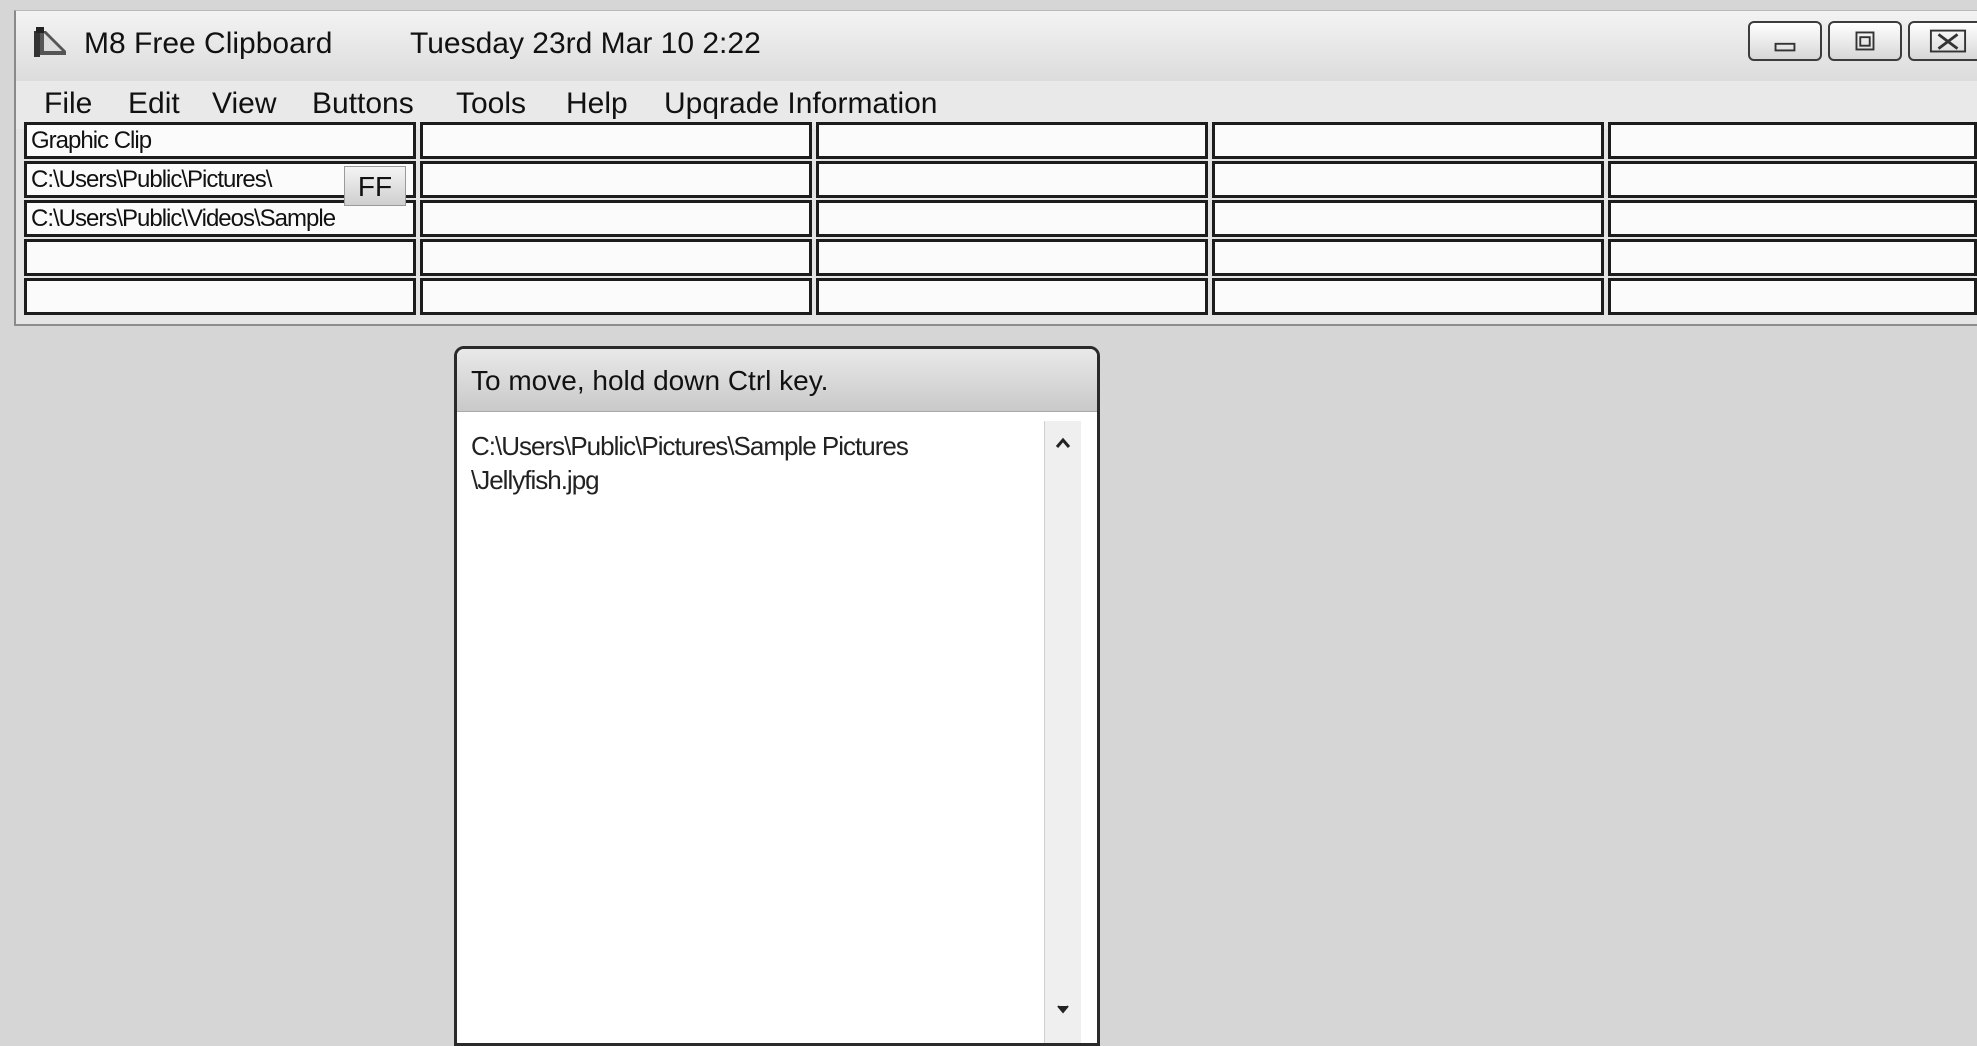 This screenshot has height=1046, width=1977. I want to click on close-button, so click(1942, 41).